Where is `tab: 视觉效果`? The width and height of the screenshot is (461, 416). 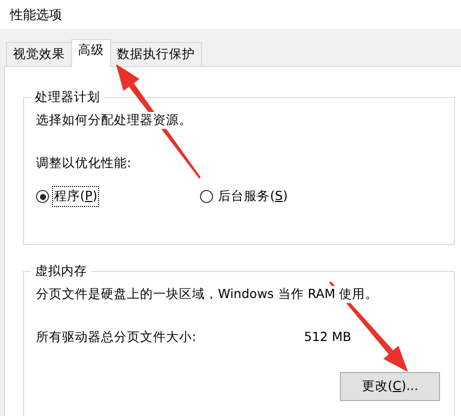 tab: 视觉效果 is located at coordinates (39, 54).